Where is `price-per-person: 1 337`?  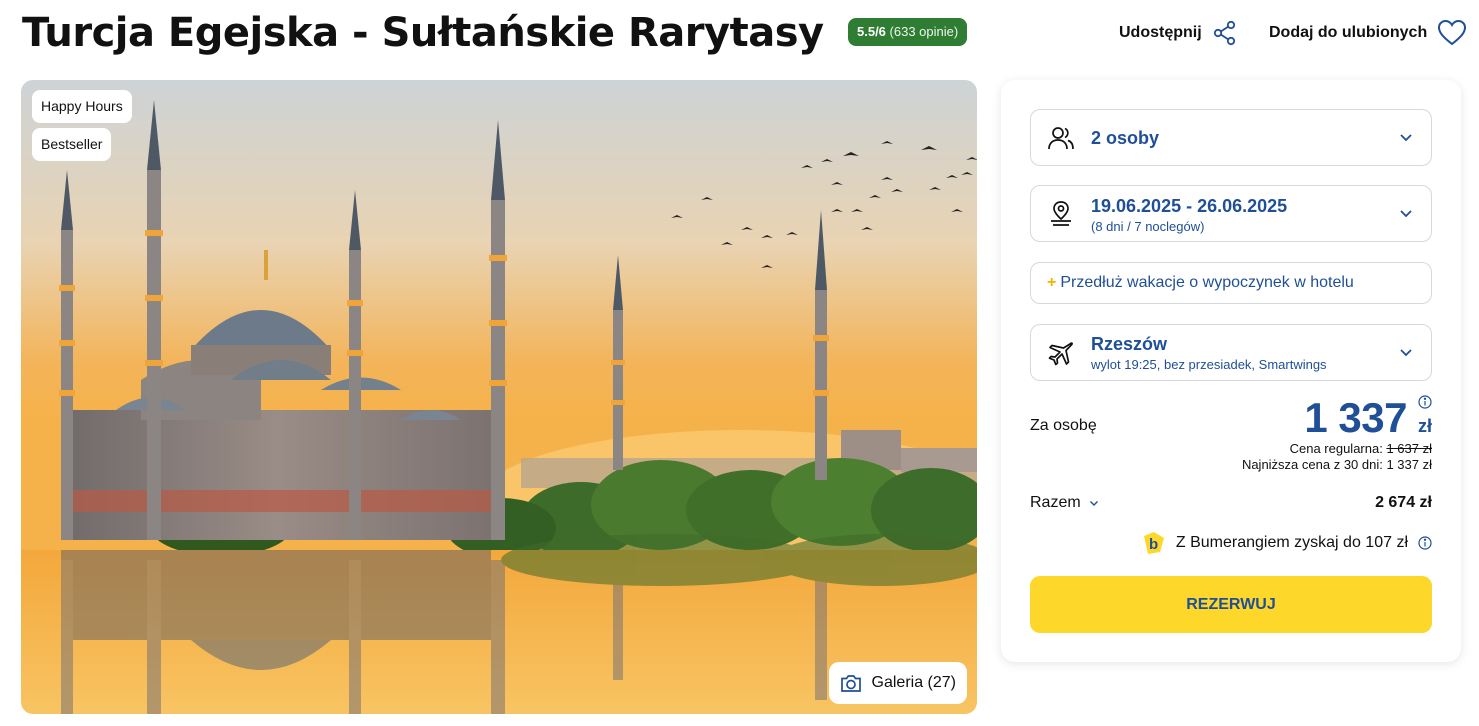 price-per-person: 1 337 is located at coordinates (1355, 417).